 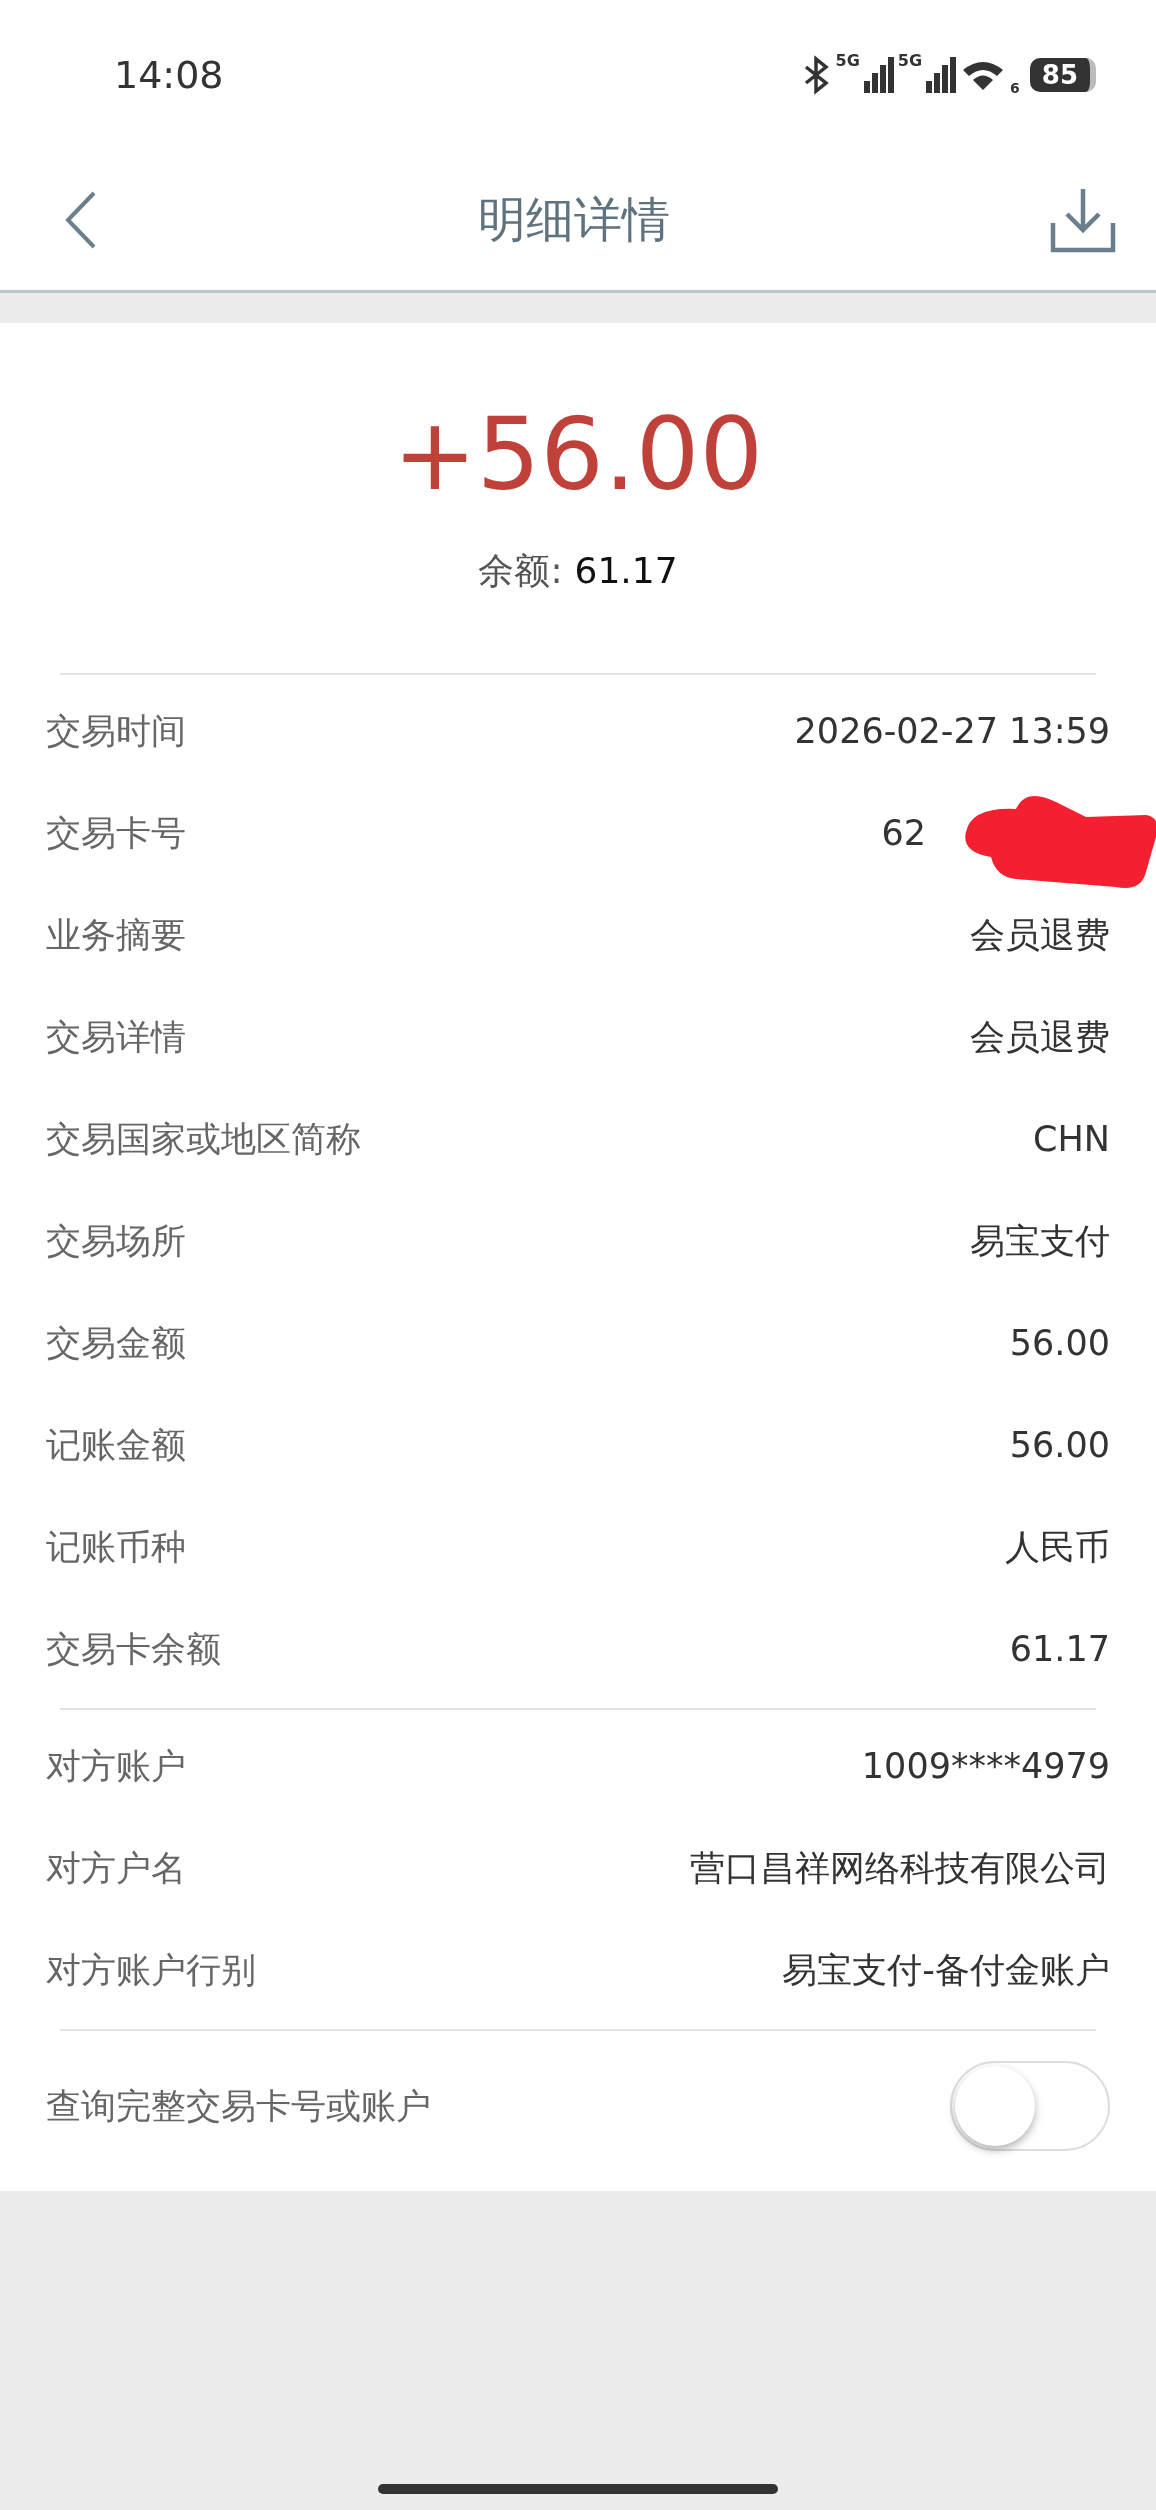 I want to click on field-value: 1009****4979, so click(x=985, y=1766).